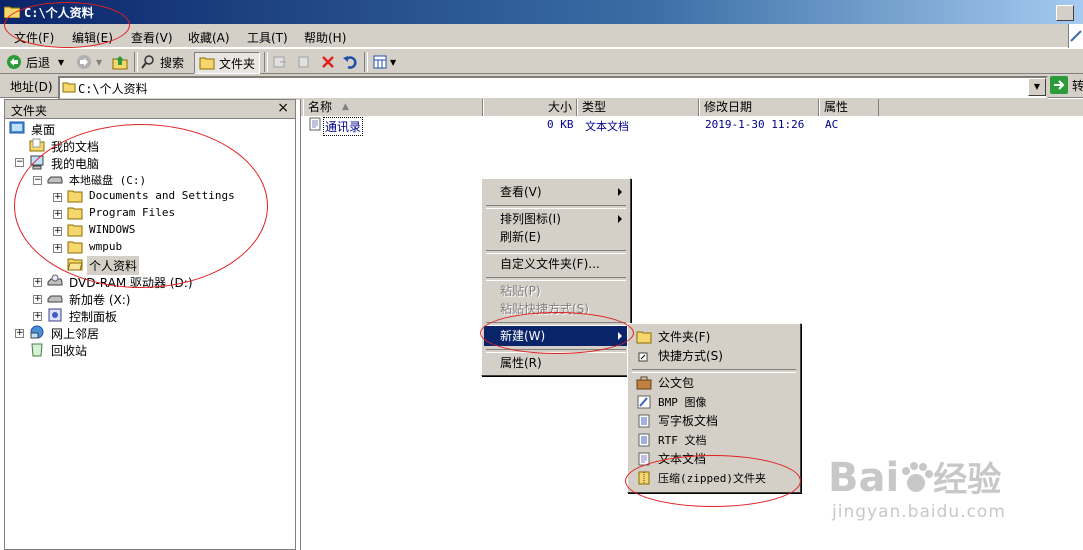 Image resolution: width=1083 pixels, height=550 pixels. Describe the element at coordinates (676, 383) in the screenshot. I see `new-briefcase-label: 公文包` at that location.